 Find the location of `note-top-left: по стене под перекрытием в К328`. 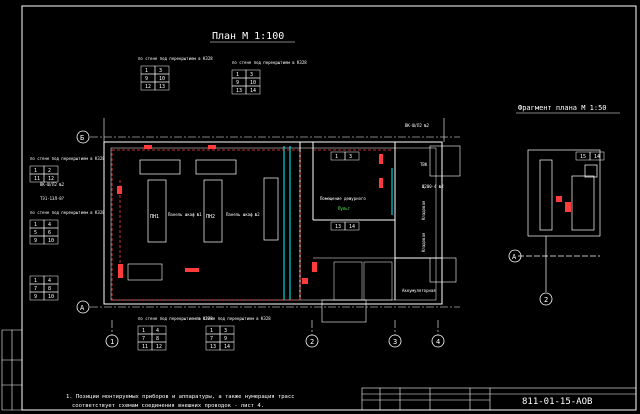

note-top-left: по стене под перекрытием в К328 is located at coordinates (175, 58).